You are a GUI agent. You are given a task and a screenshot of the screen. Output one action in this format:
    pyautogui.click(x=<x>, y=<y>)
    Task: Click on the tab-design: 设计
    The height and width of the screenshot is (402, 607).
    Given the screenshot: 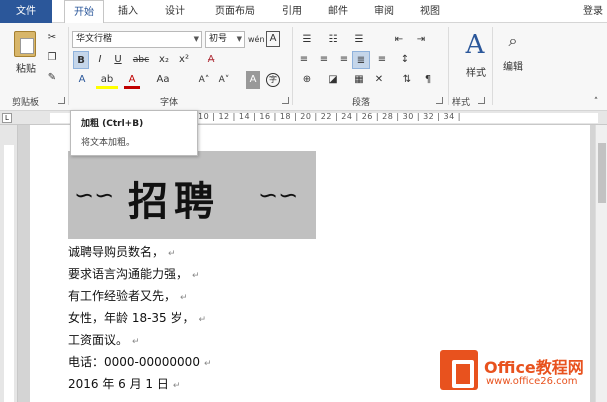 What is the action you would take?
    pyautogui.click(x=175, y=11)
    